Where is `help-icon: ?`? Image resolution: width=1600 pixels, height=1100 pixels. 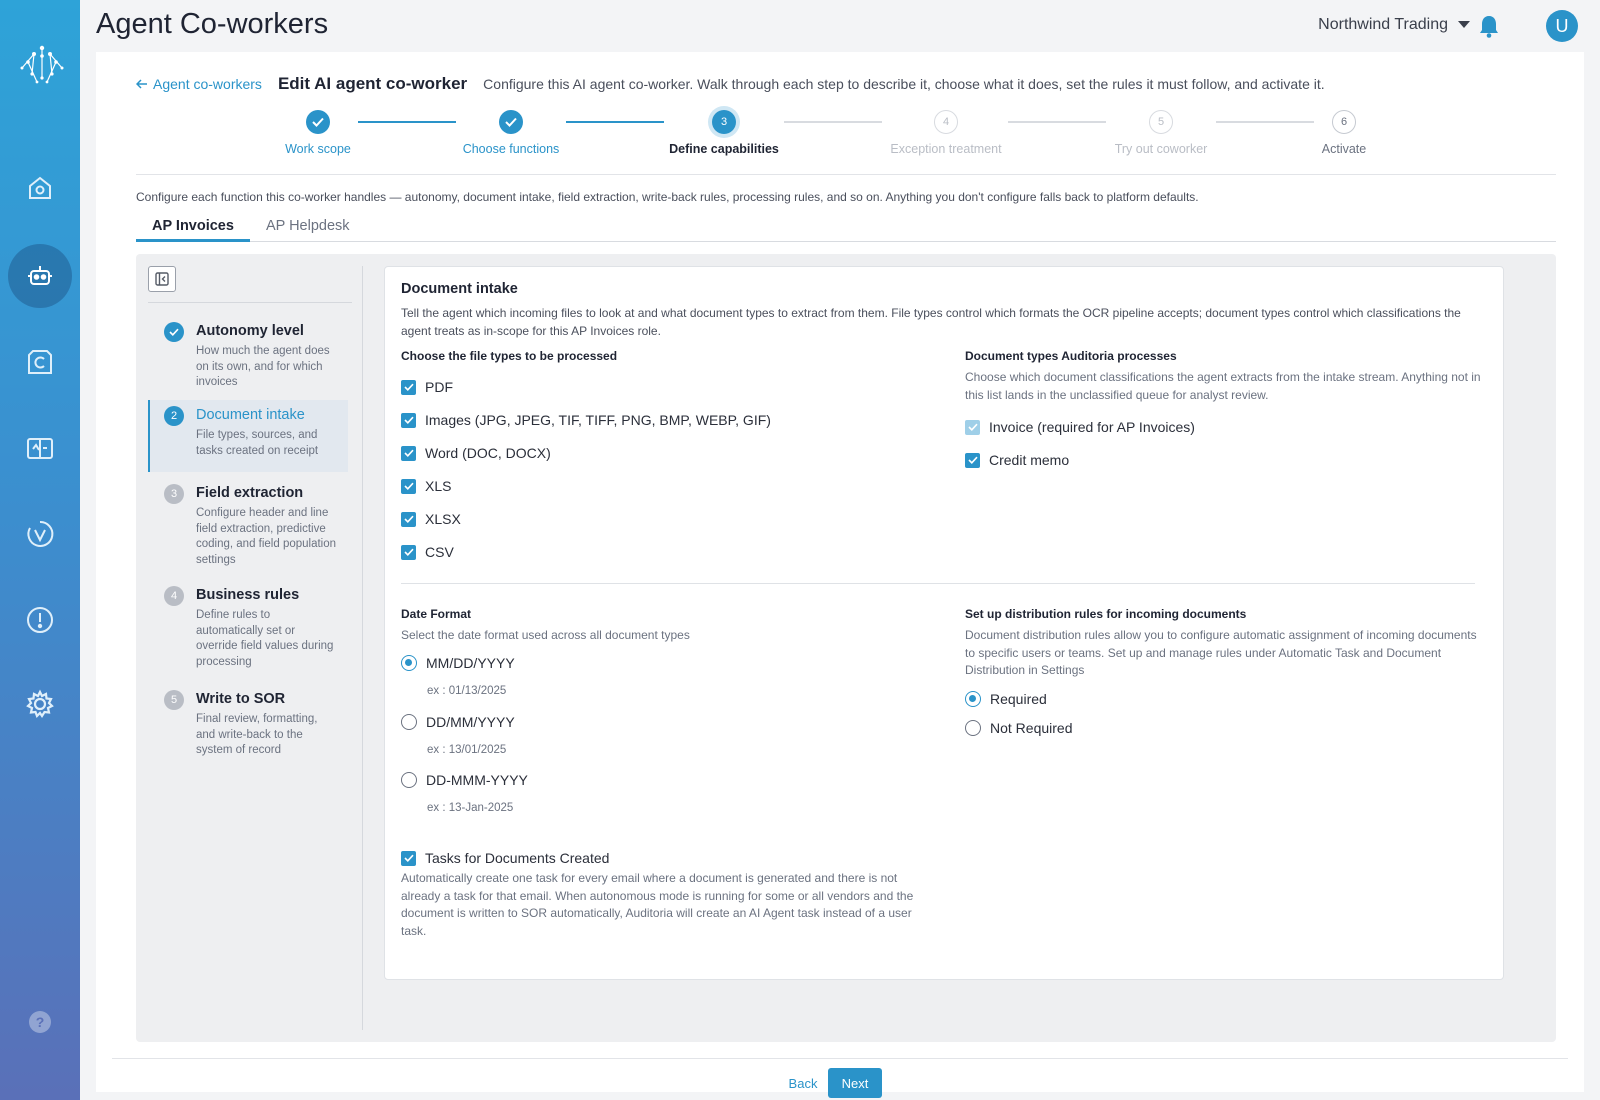 help-icon: ? is located at coordinates (40, 1022).